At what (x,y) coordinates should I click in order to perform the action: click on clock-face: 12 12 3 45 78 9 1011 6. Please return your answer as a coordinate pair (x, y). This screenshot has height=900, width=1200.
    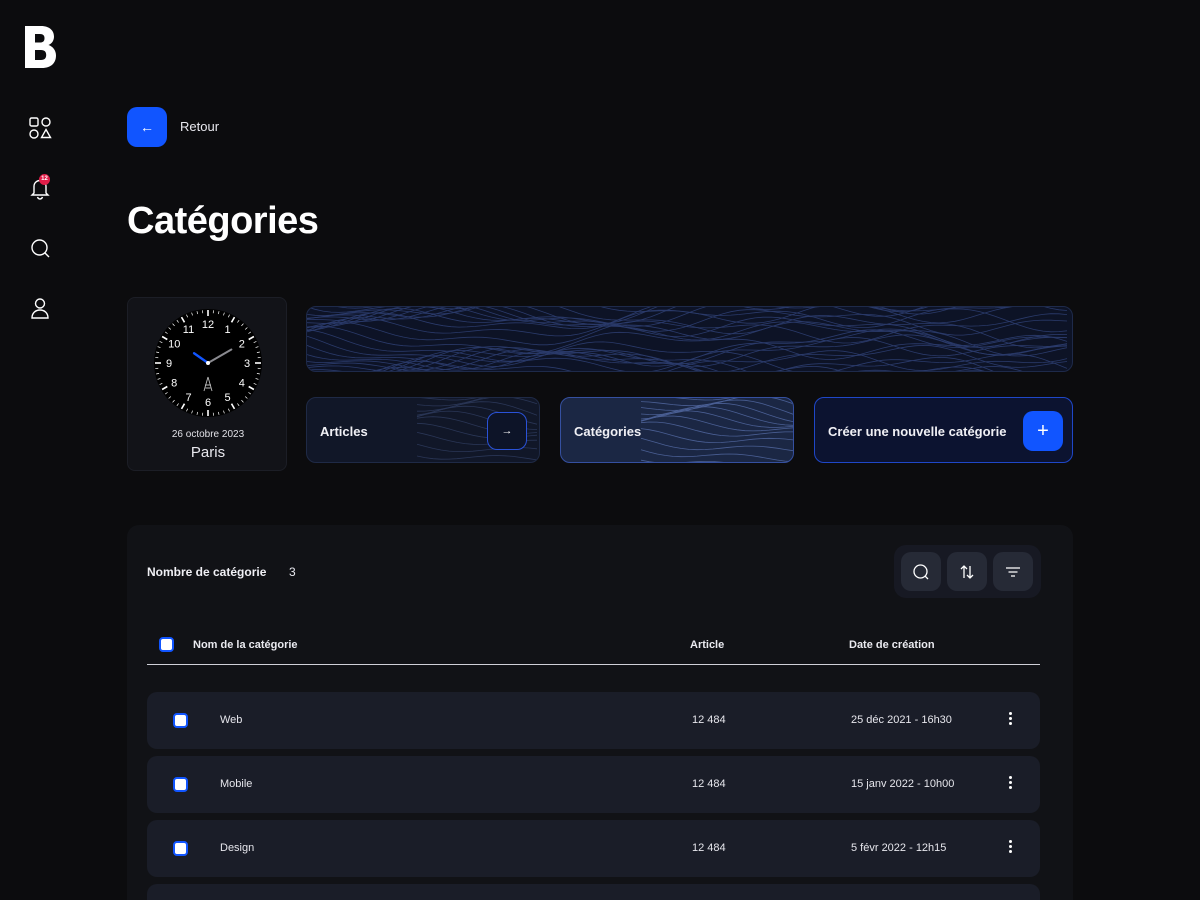
    Looking at the image, I should click on (208, 363).